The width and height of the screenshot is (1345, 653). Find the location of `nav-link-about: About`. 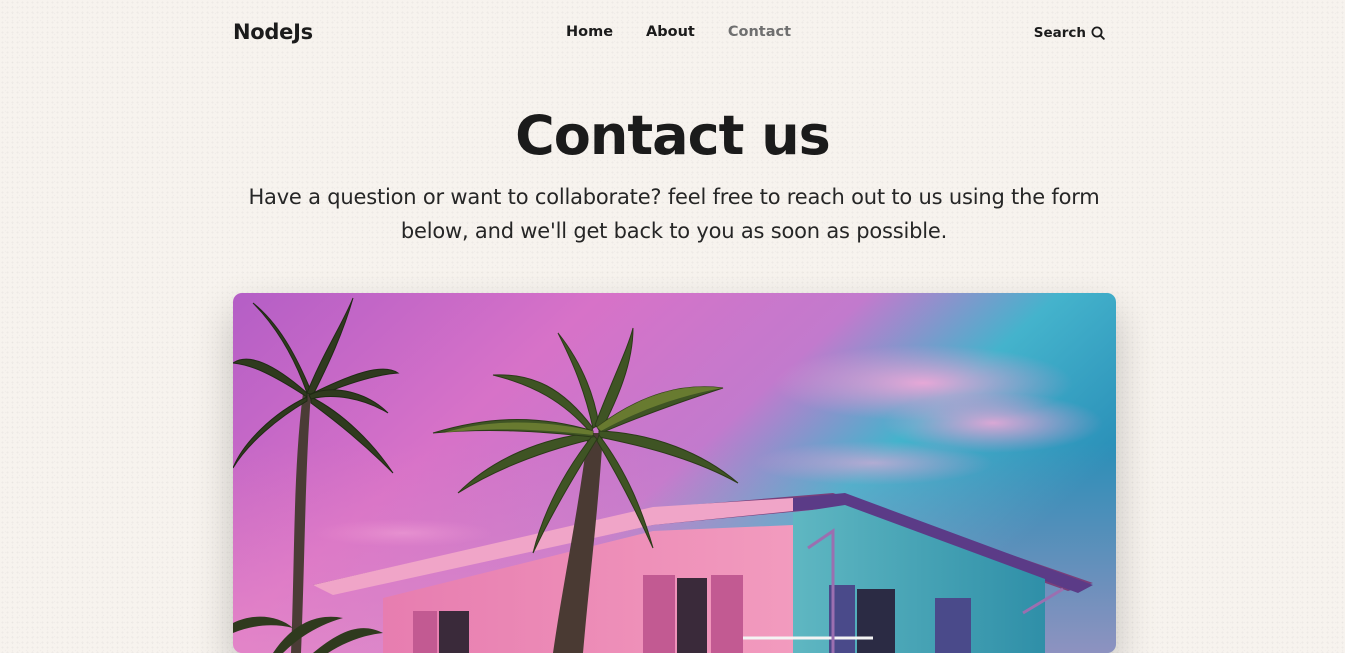

nav-link-about: About is located at coordinates (670, 32).